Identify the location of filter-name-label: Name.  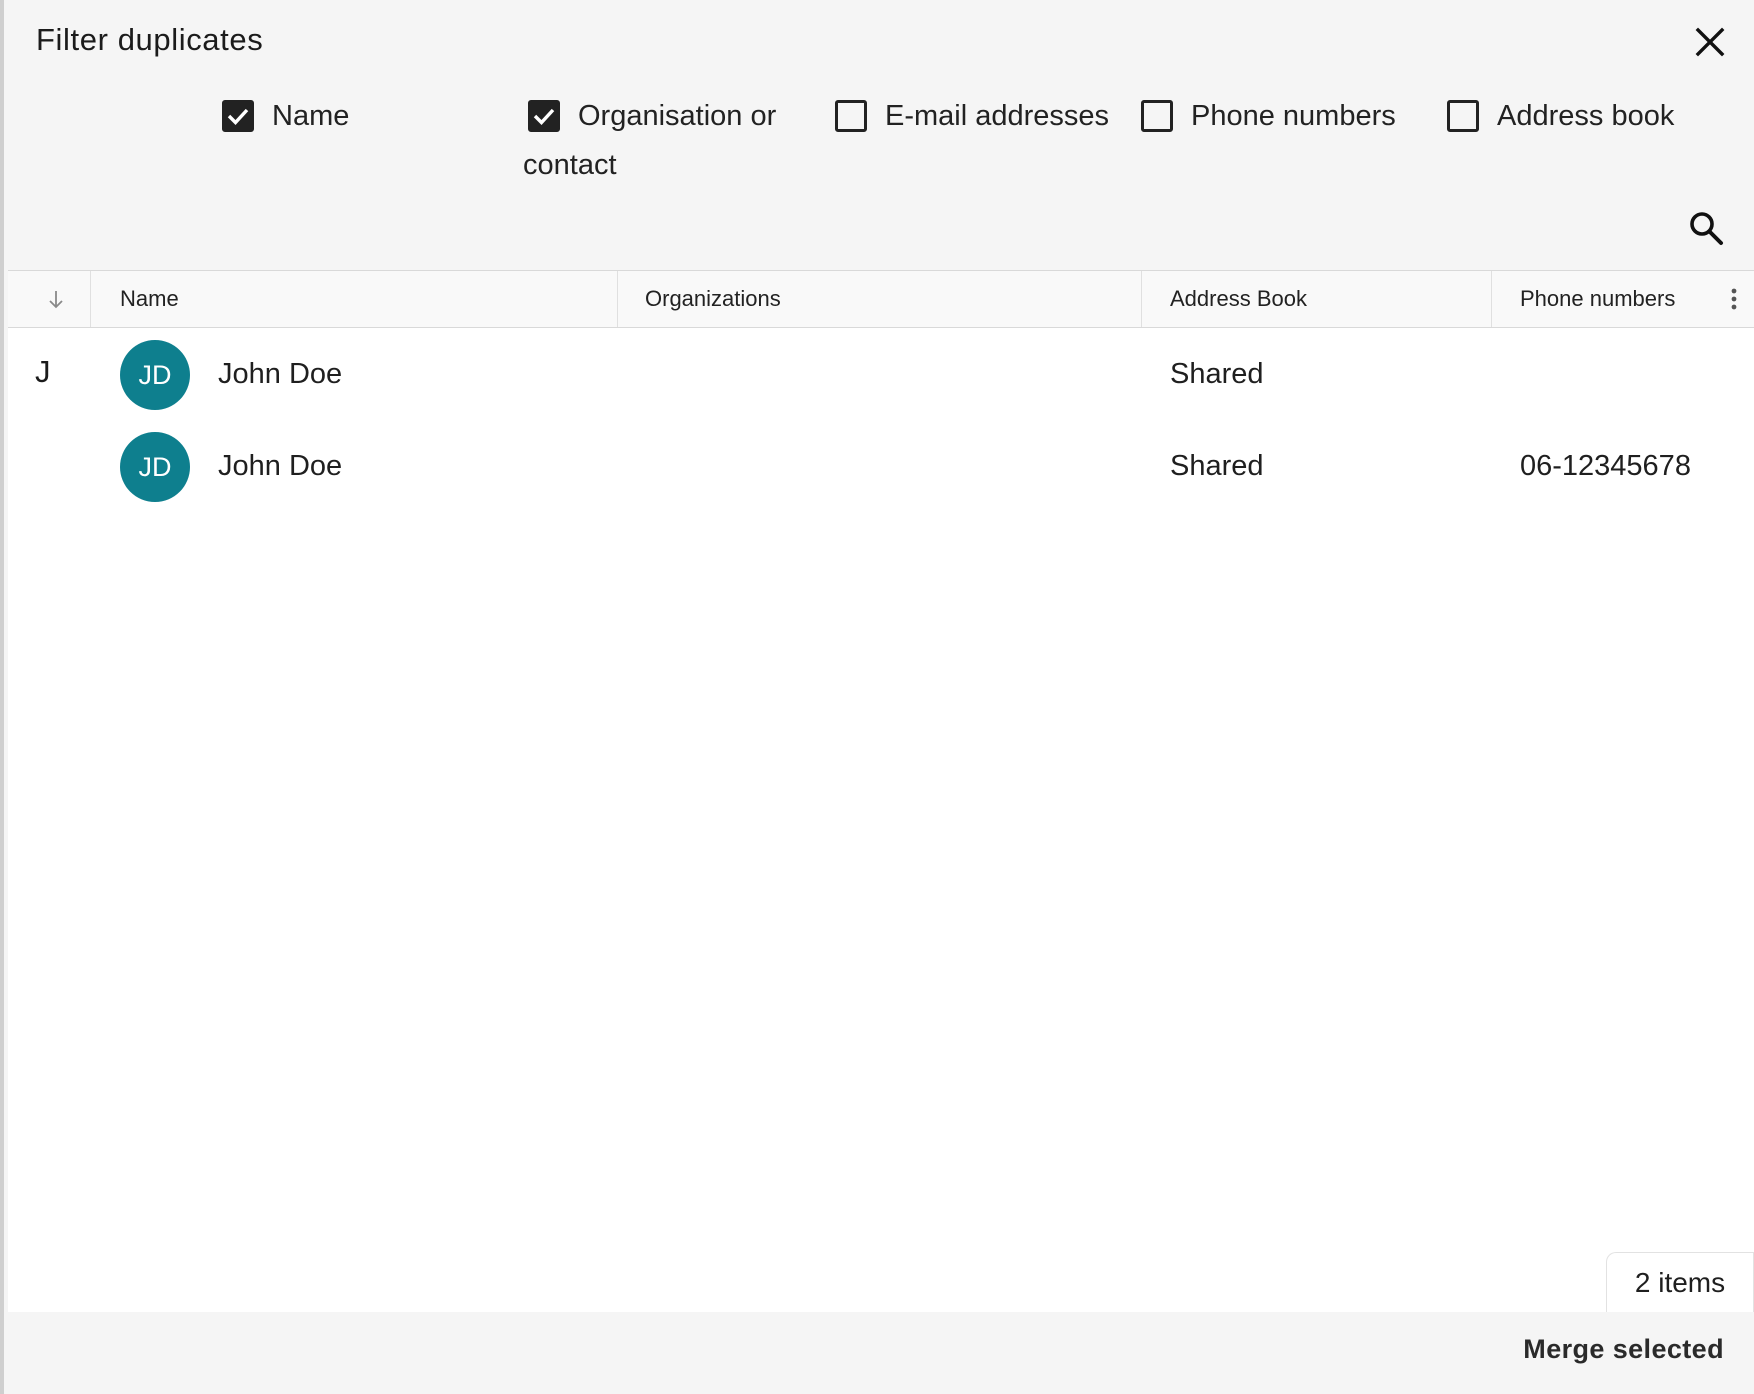
(311, 116).